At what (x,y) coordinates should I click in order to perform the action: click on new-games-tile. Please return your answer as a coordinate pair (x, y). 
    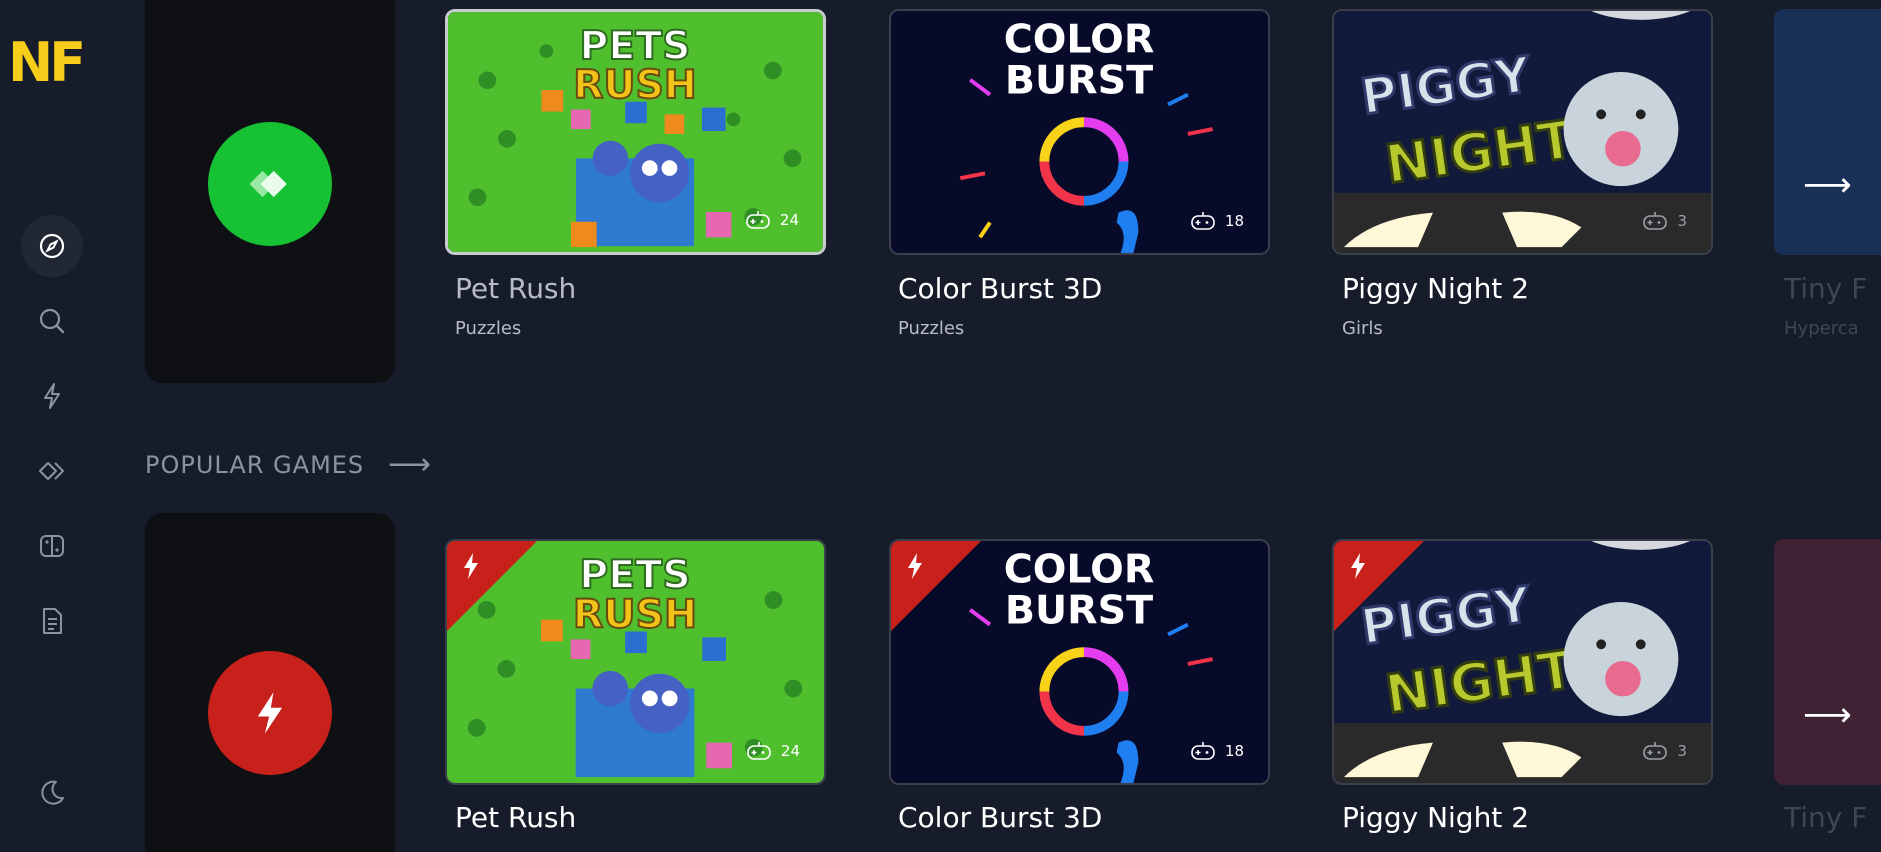
    Looking at the image, I should click on (270, 191).